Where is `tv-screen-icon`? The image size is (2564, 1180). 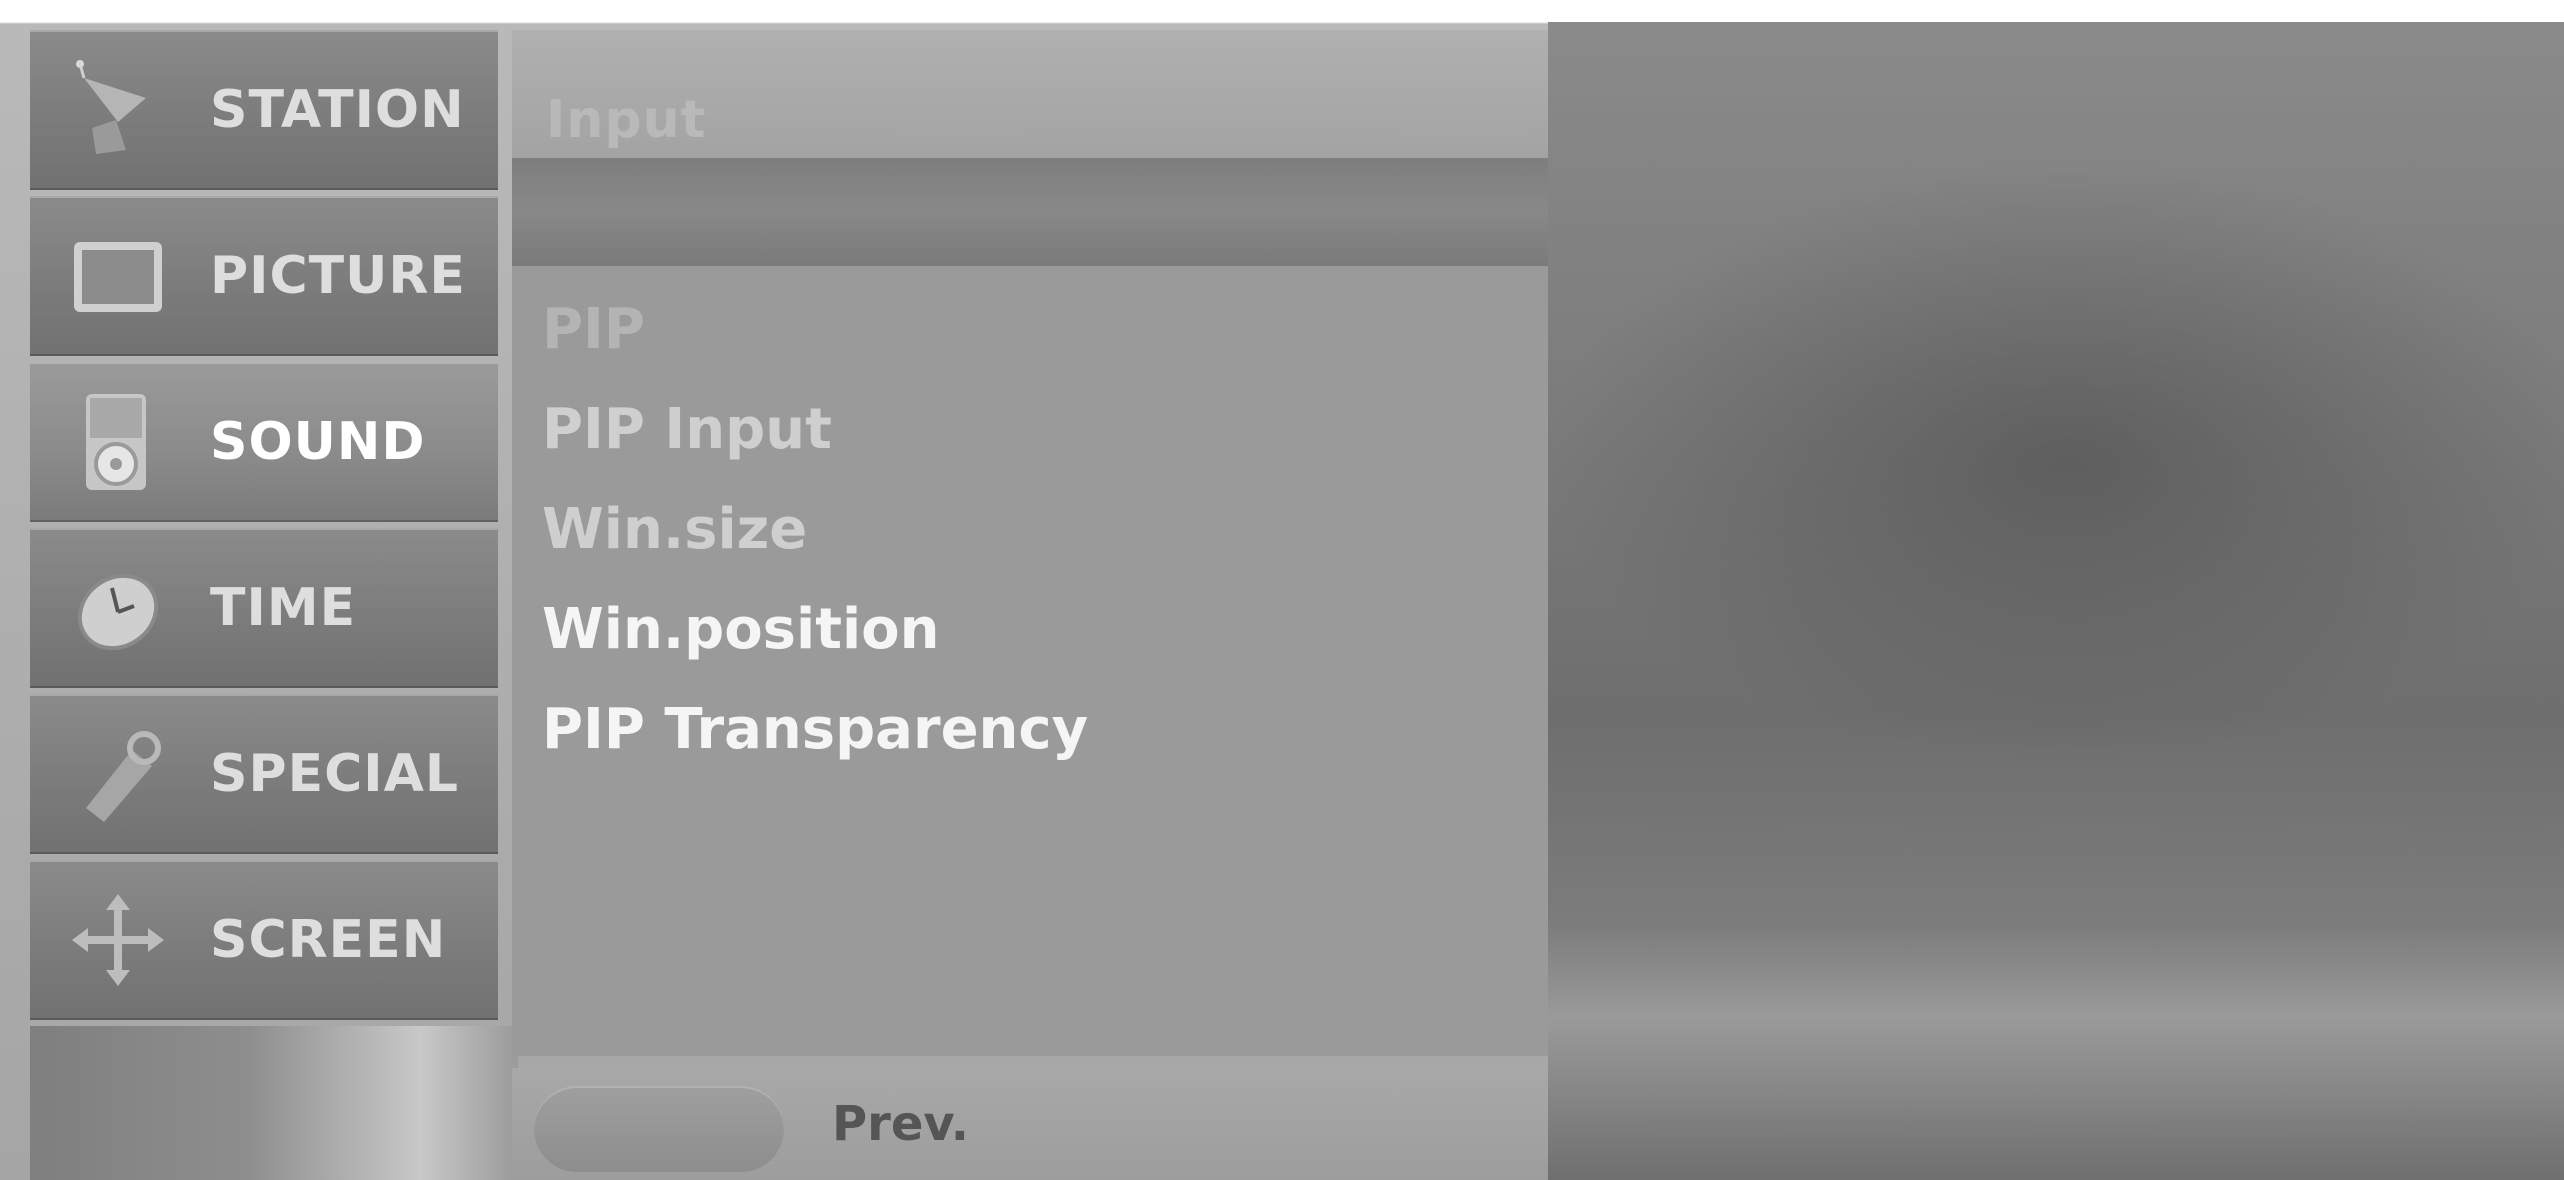
tv-screen-icon is located at coordinates (118, 276).